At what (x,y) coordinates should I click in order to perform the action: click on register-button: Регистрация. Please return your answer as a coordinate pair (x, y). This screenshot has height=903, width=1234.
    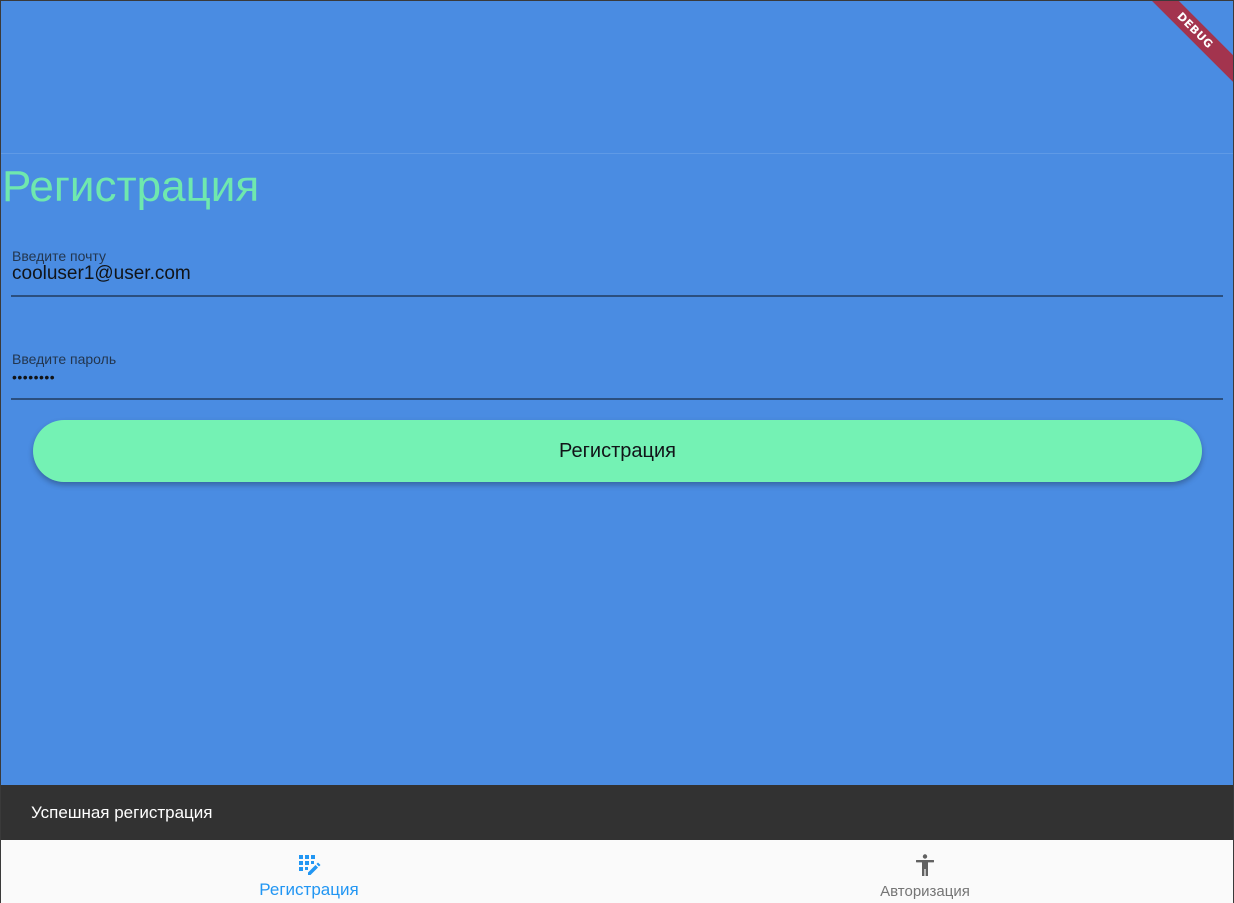
    Looking at the image, I should click on (617, 451).